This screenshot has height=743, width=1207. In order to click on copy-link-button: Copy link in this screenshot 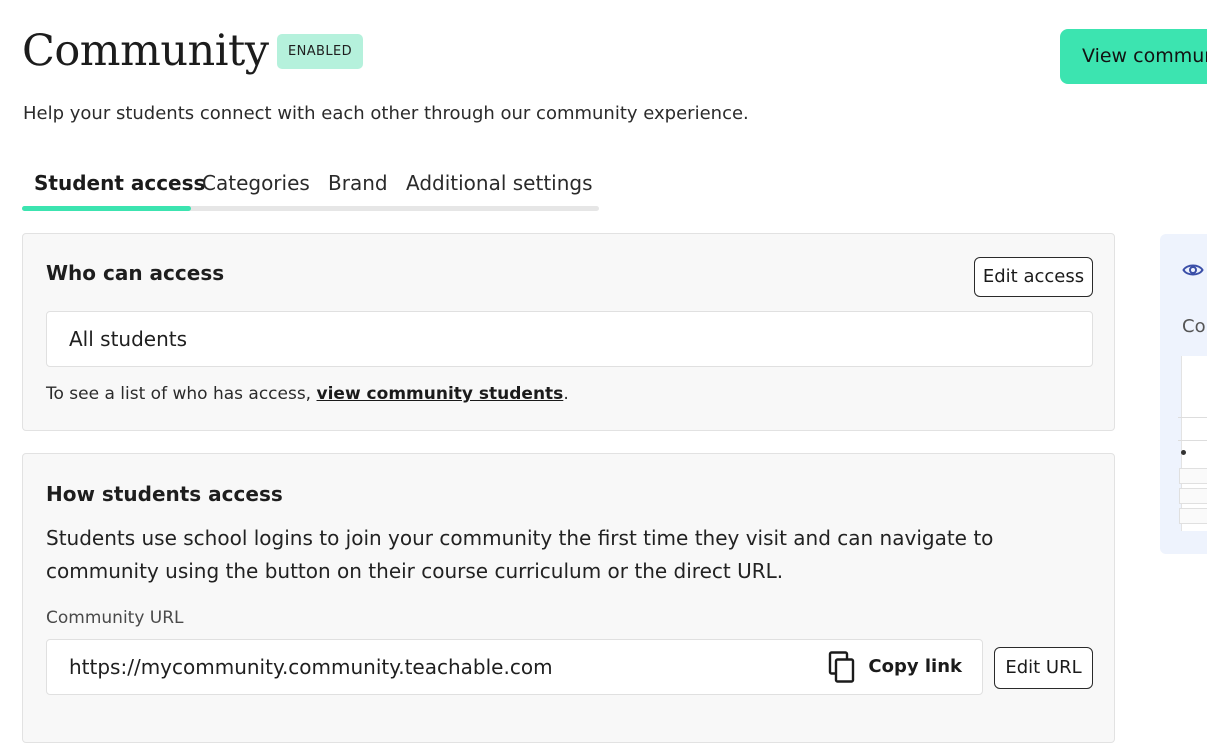, I will do `click(895, 667)`.